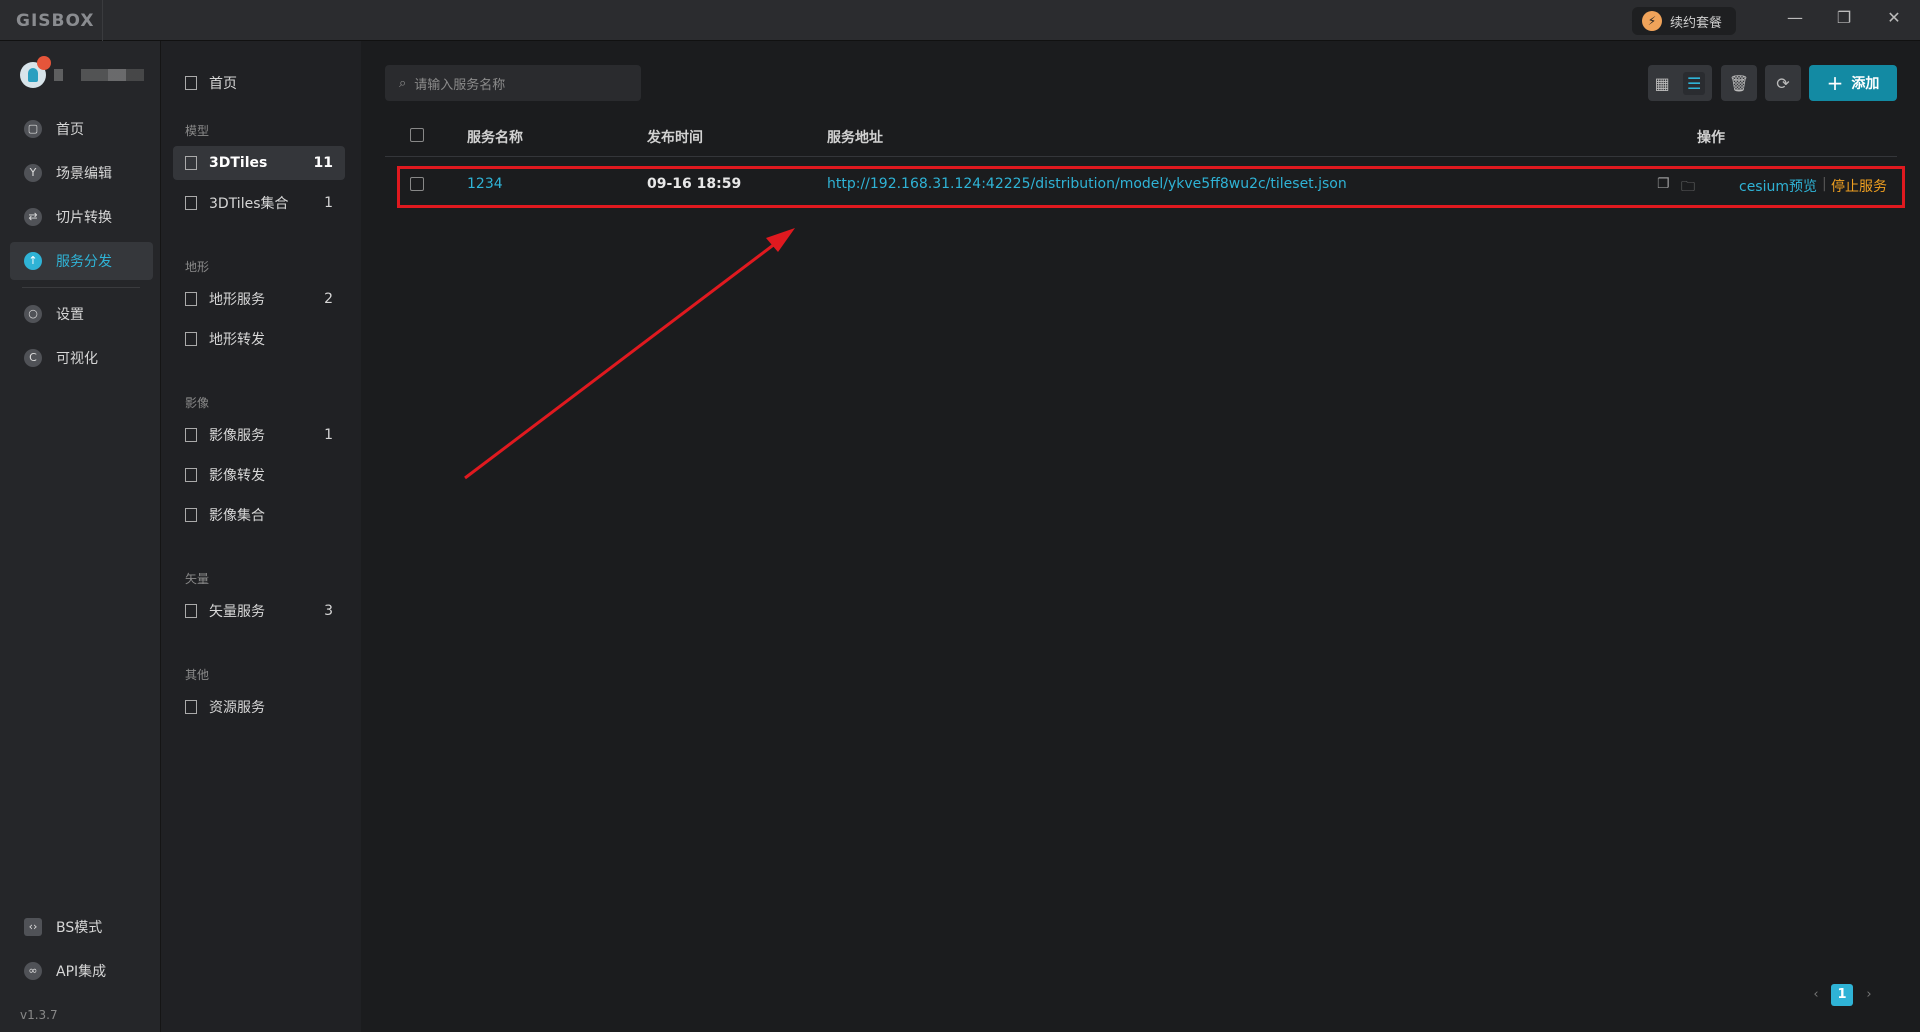  Describe the element at coordinates (1816, 995) in the screenshot. I see `prev-page-button: ‹` at that location.